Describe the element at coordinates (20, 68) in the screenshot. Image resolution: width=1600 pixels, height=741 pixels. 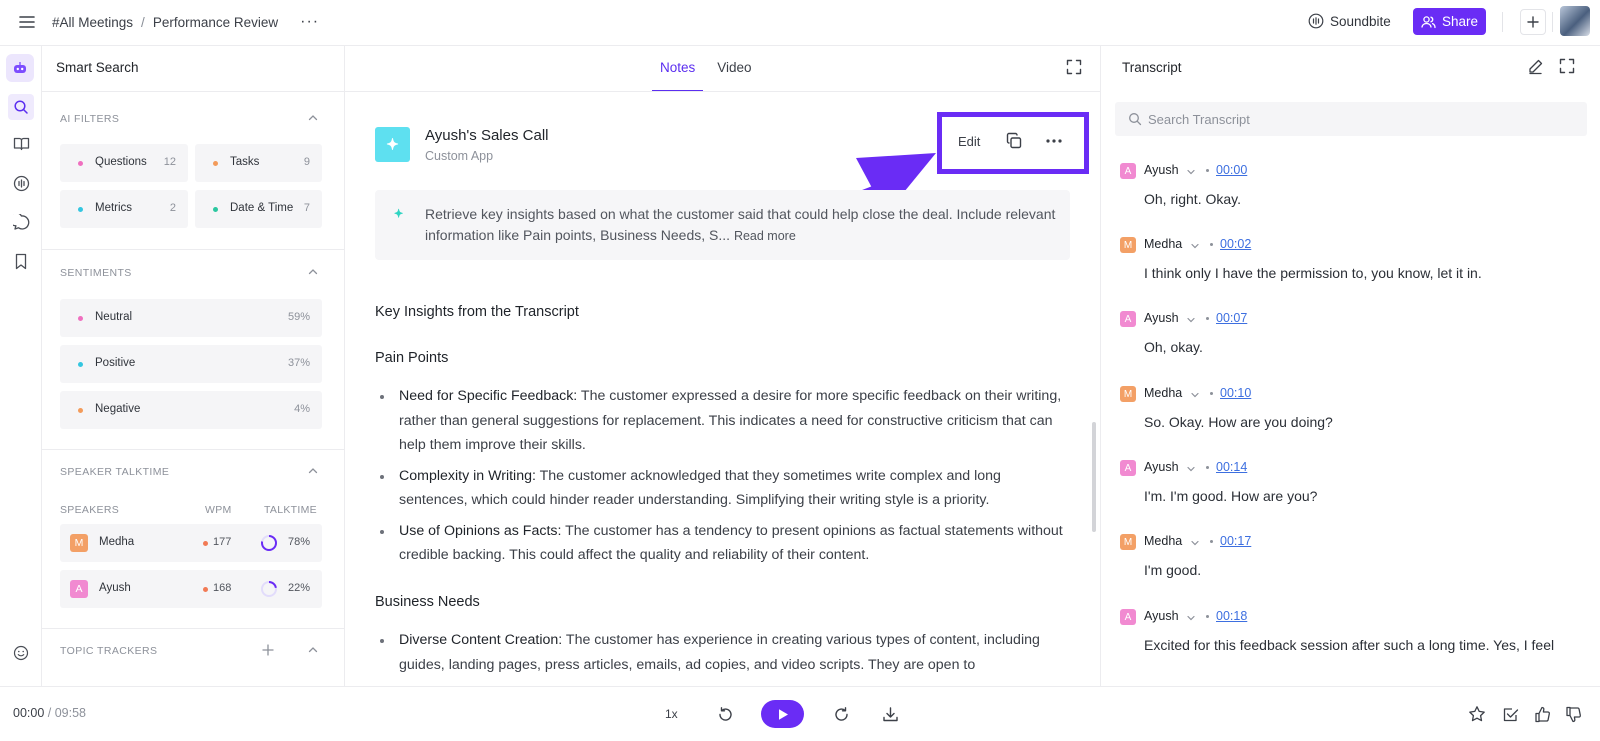
I see `bot-icon` at that location.